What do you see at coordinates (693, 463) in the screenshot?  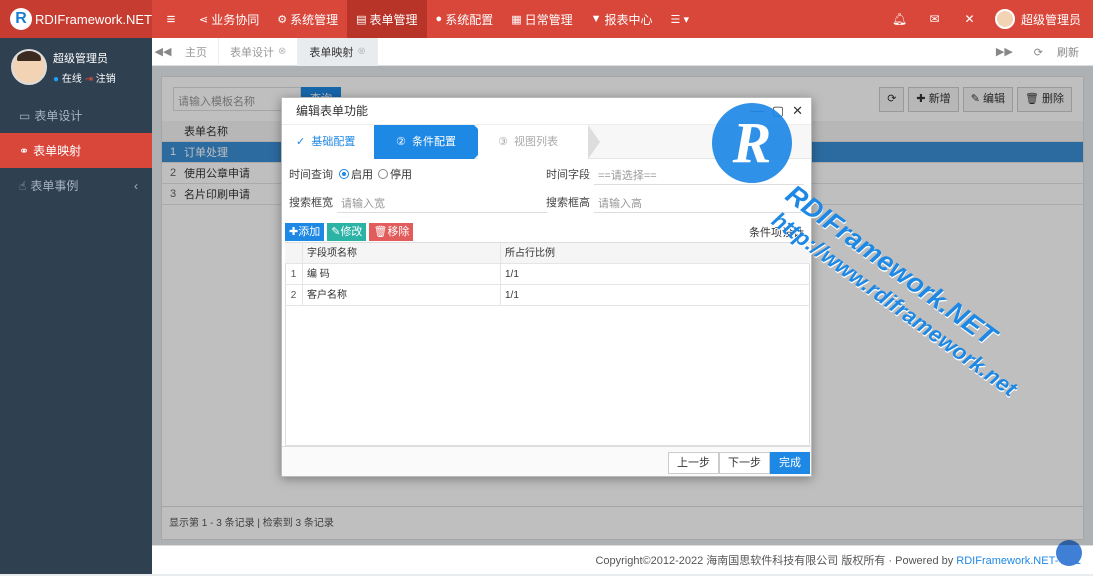 I see `prev-button: 上一步` at bounding box center [693, 463].